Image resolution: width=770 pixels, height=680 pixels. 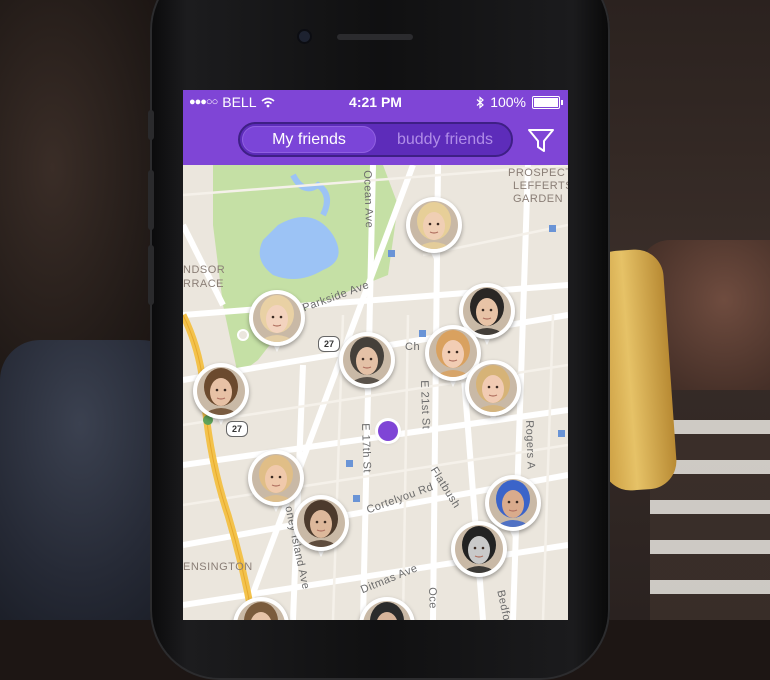 I want to click on battery-percent: 100%, so click(x=508, y=102).